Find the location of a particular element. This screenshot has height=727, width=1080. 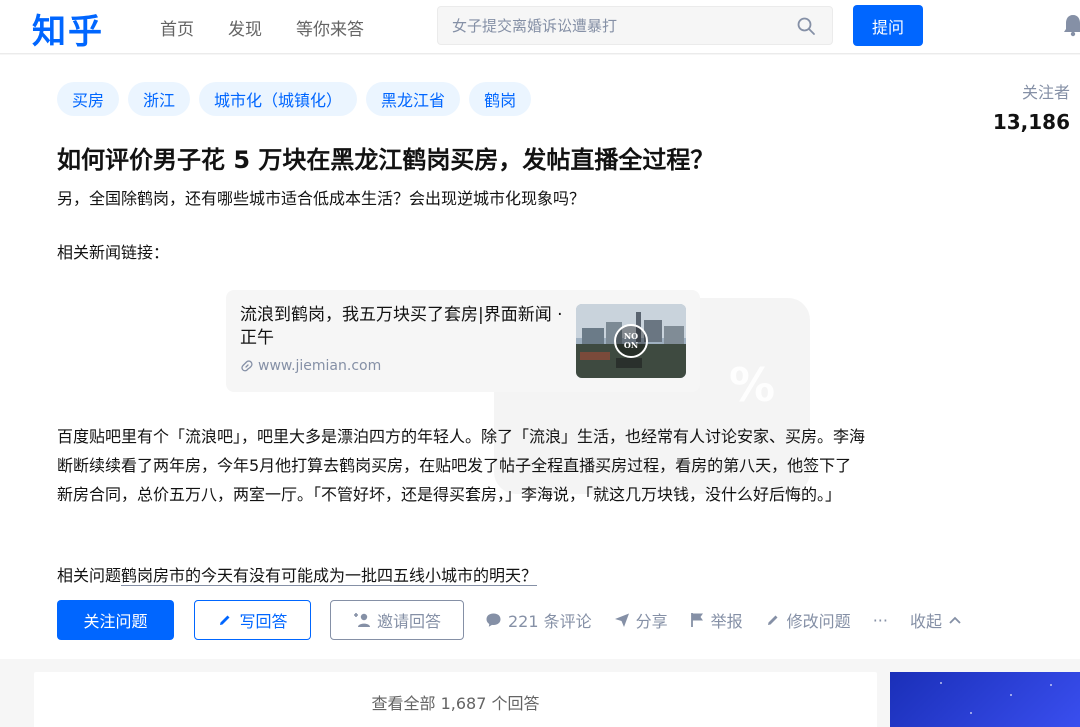

bell-icon is located at coordinates (1071, 25).